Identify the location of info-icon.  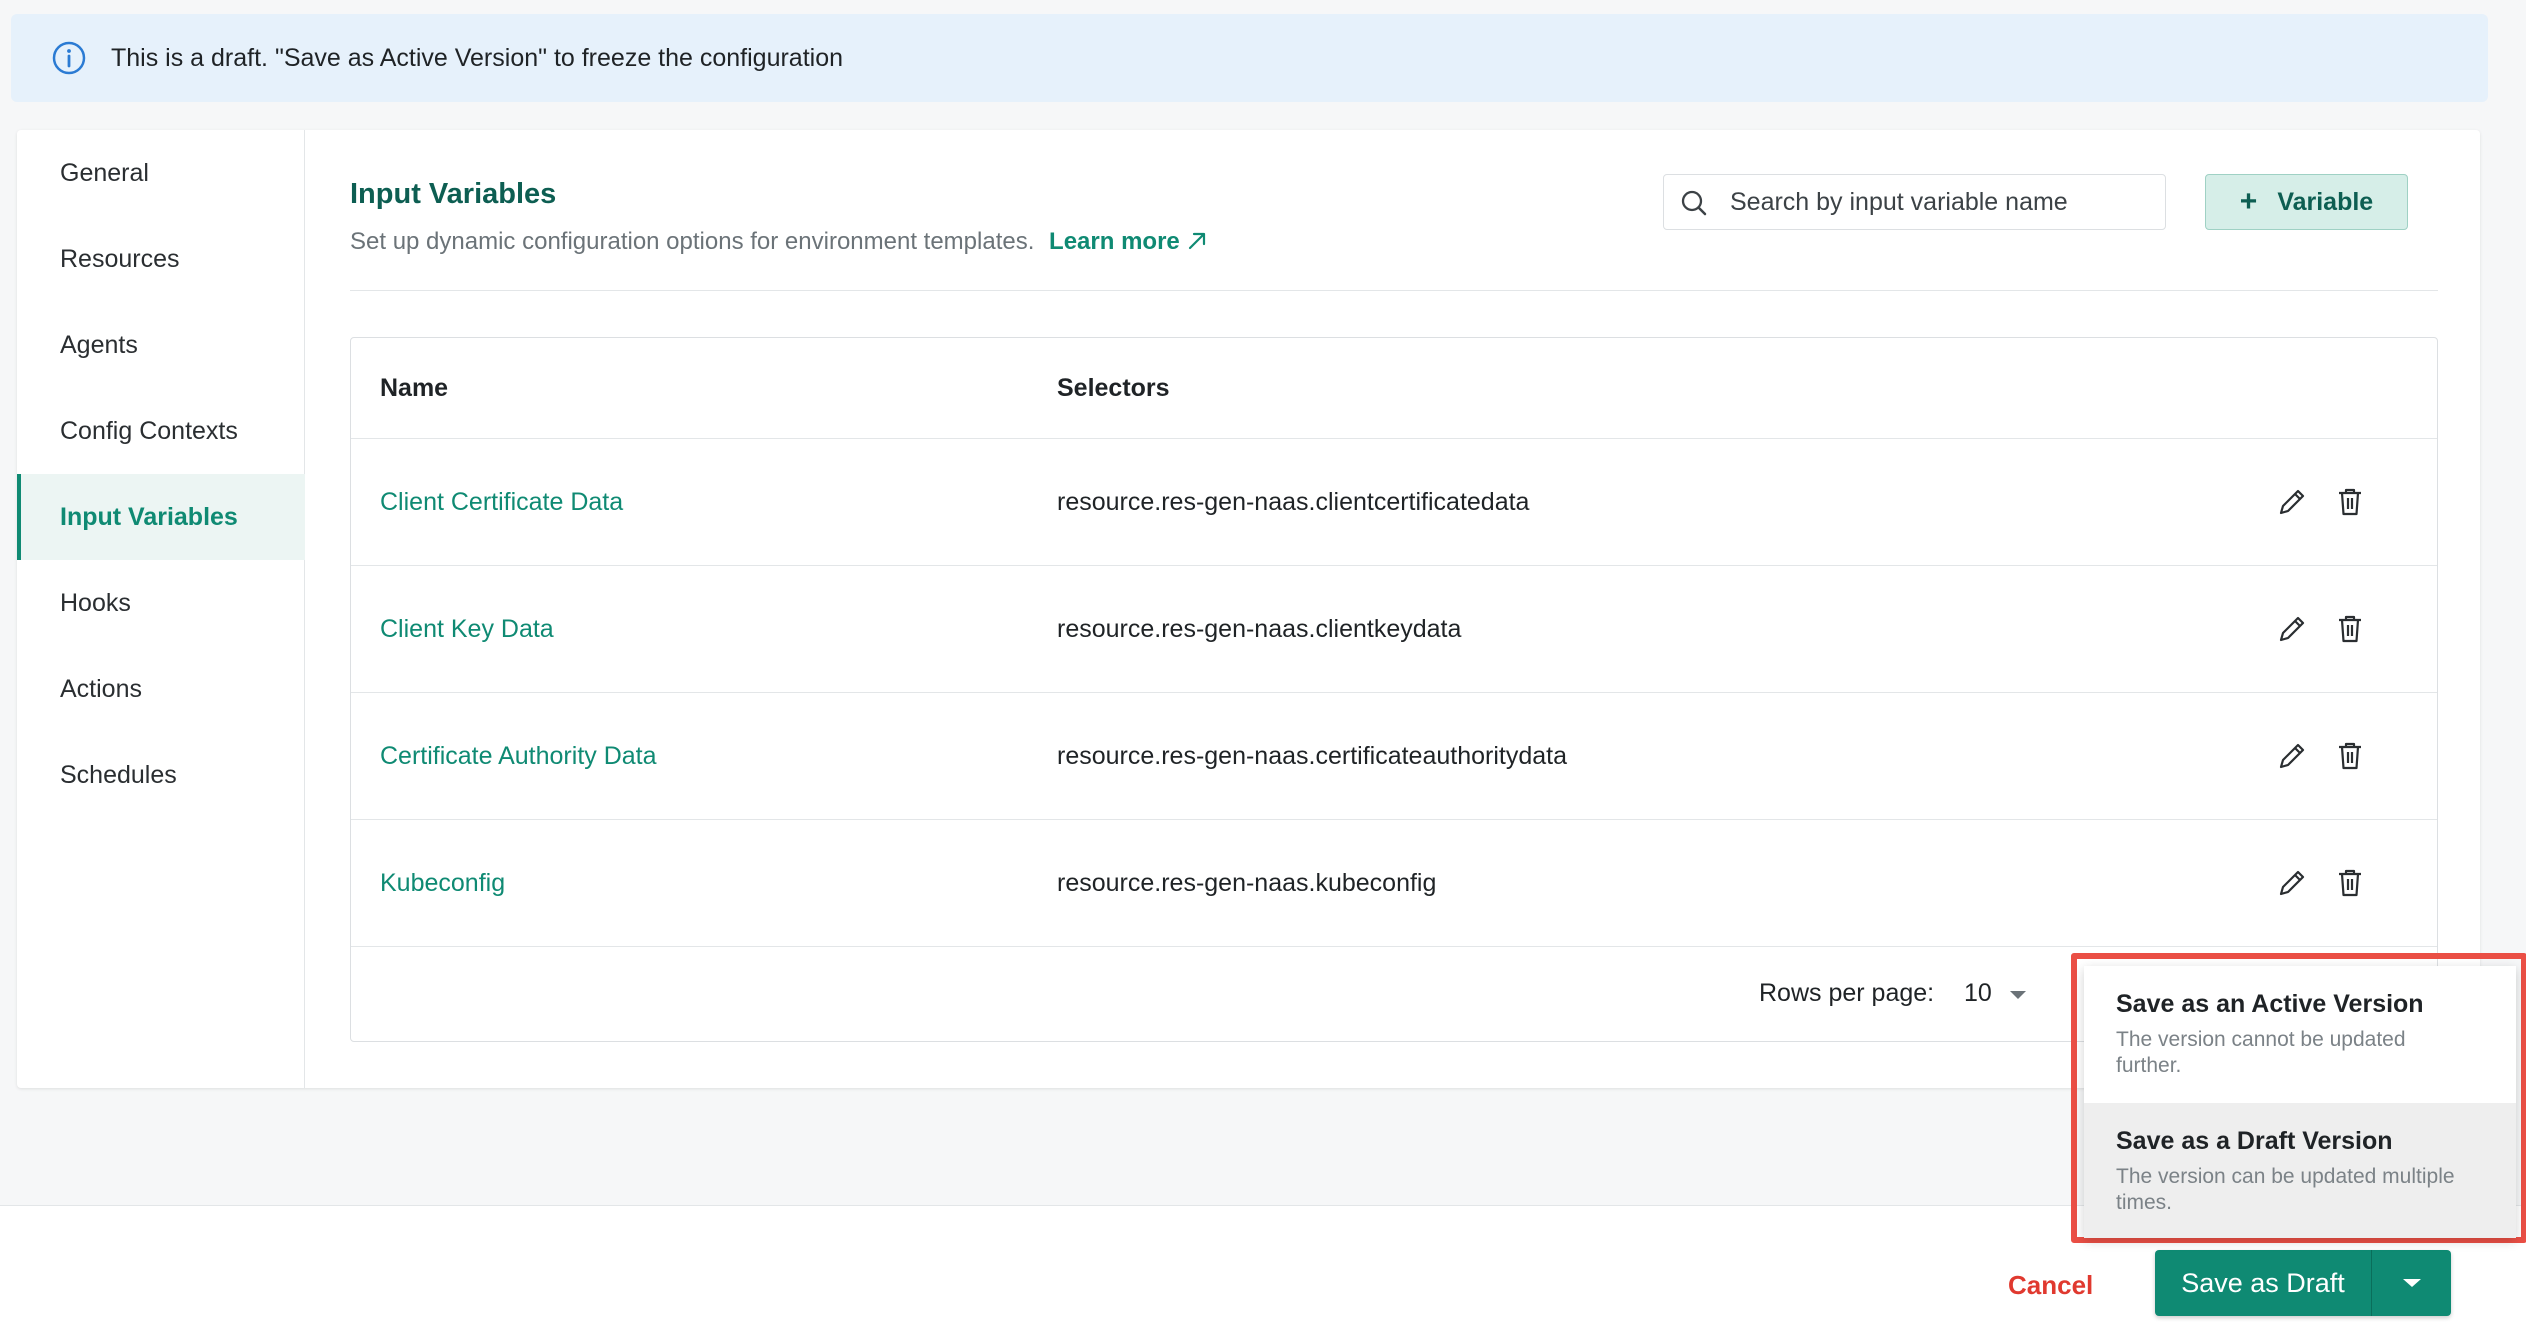
(69, 58).